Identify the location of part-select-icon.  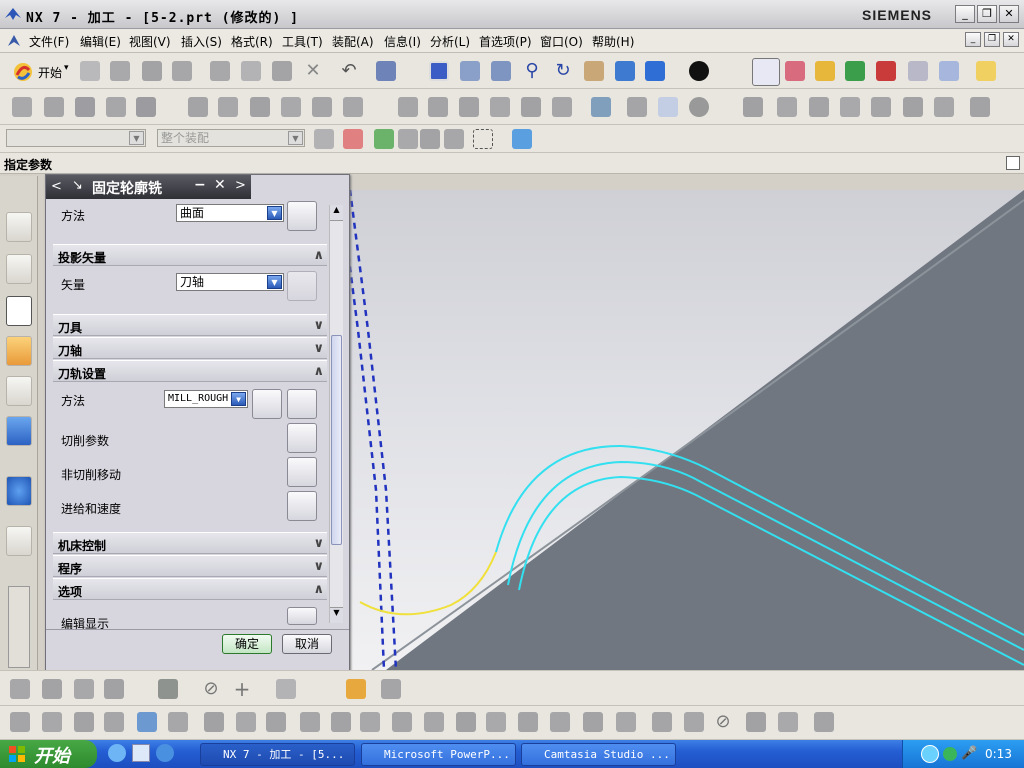
(522, 139).